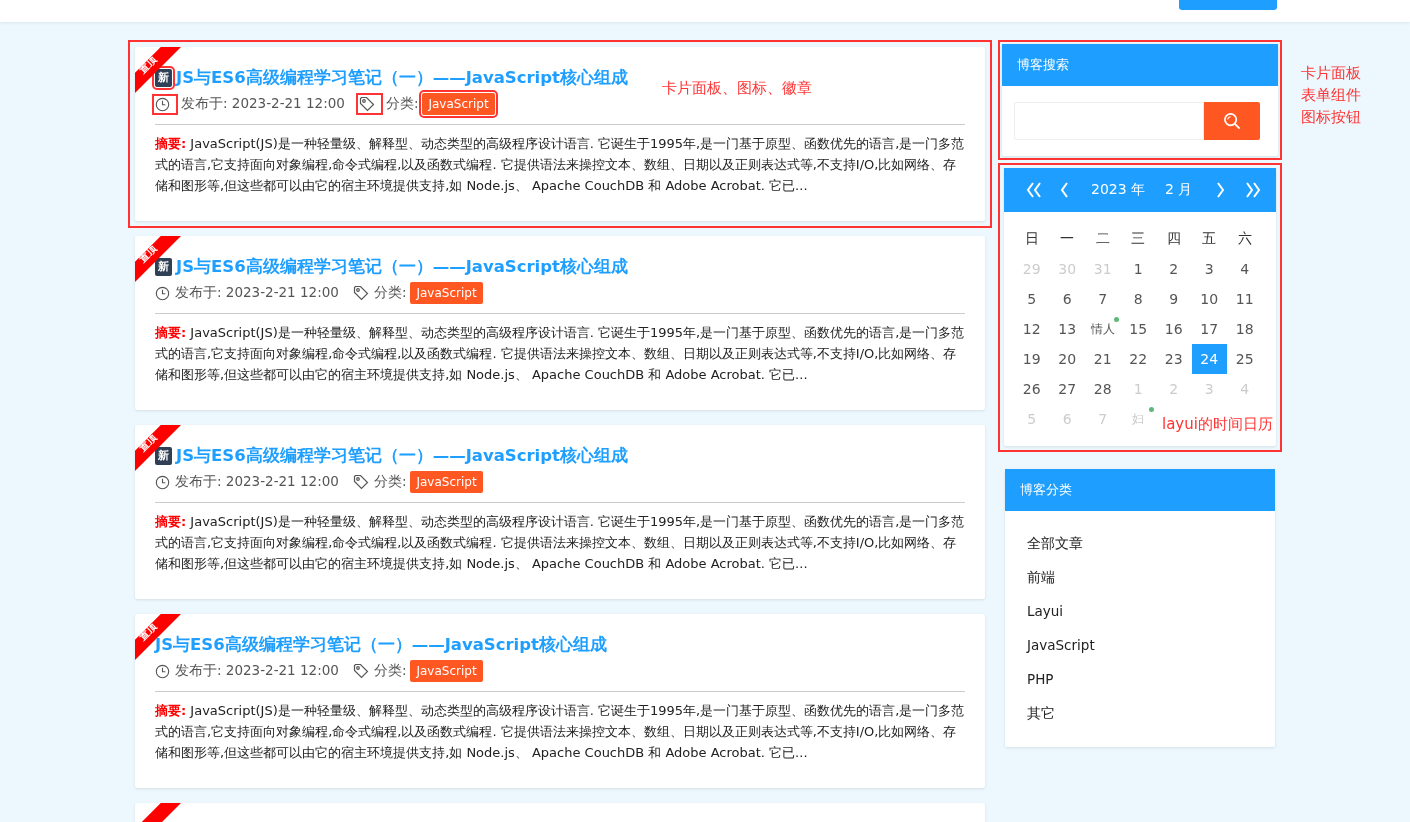 The height and width of the screenshot is (822, 1410). Describe the element at coordinates (1138, 329) in the screenshot. I see `calendar-day: 15` at that location.